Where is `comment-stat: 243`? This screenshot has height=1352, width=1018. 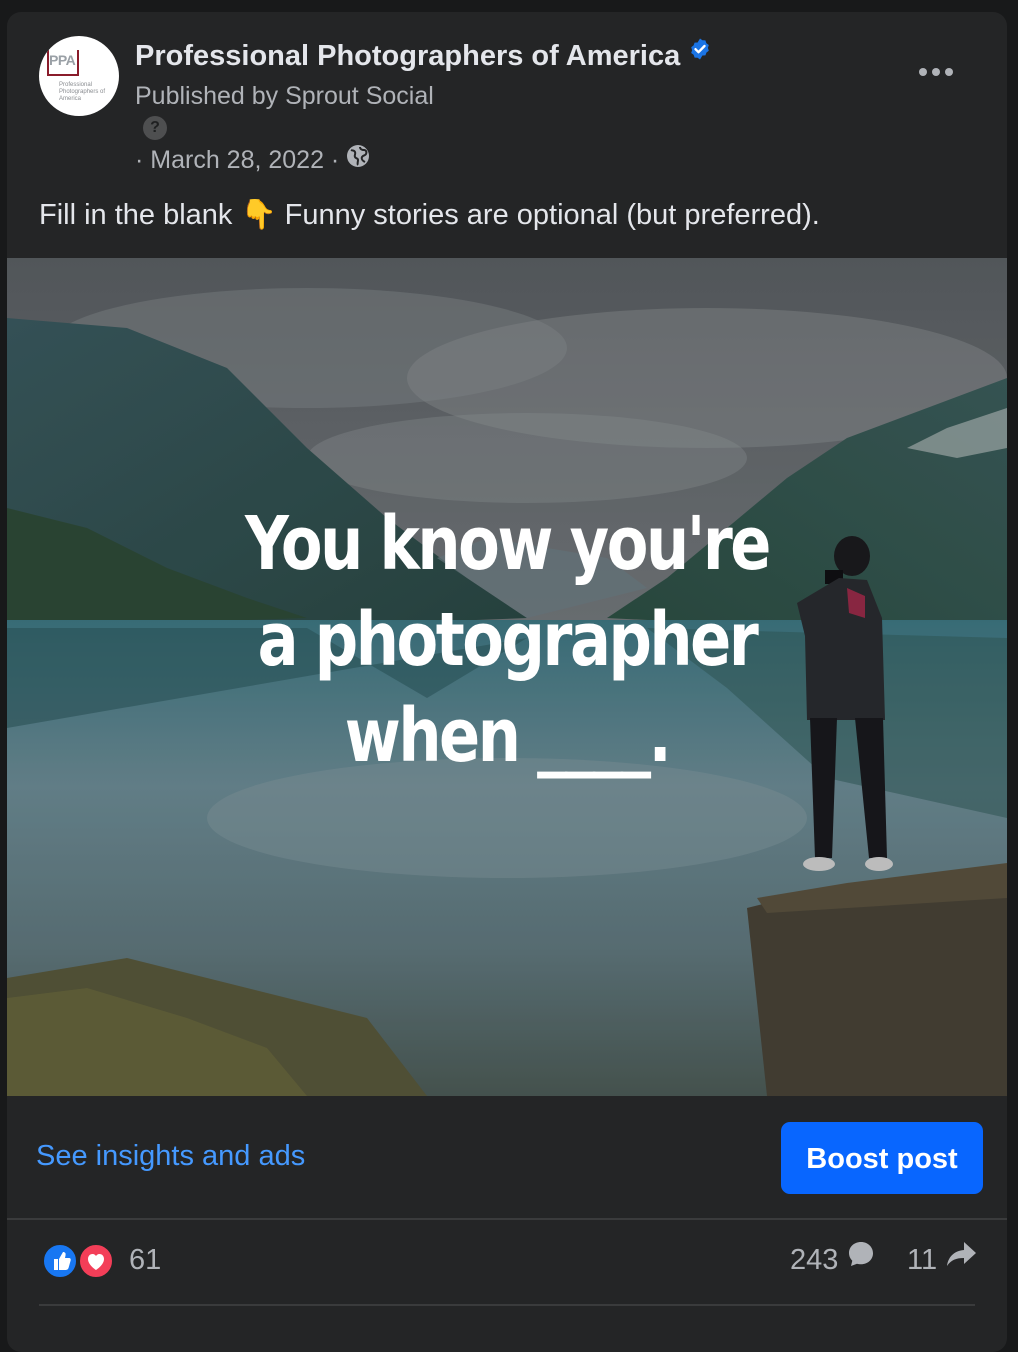 comment-stat: 243 is located at coordinates (833, 1259).